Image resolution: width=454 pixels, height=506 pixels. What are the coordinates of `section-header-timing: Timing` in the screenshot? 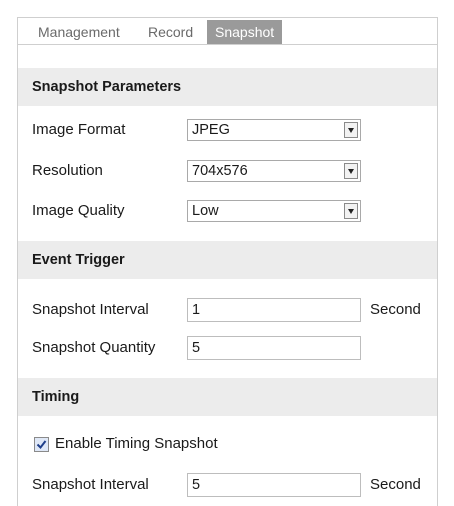 It's located at (227, 397).